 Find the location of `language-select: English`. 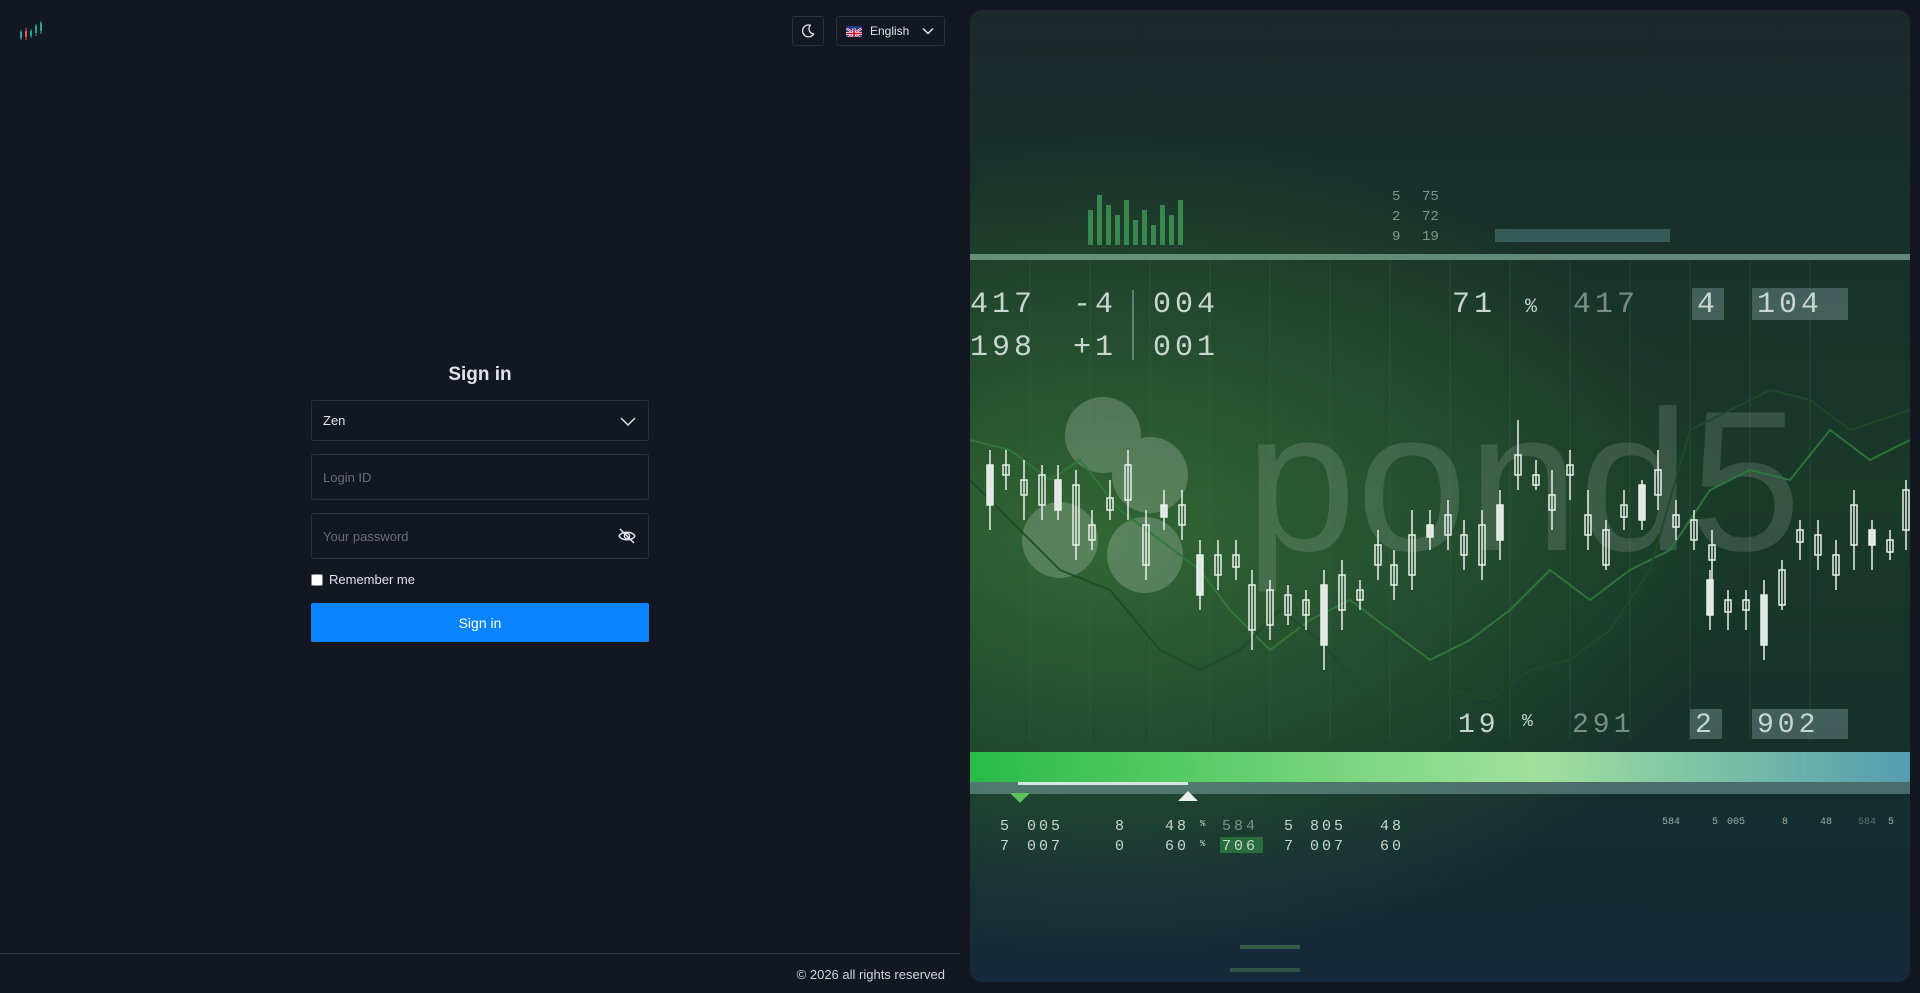

language-select: English is located at coordinates (890, 31).